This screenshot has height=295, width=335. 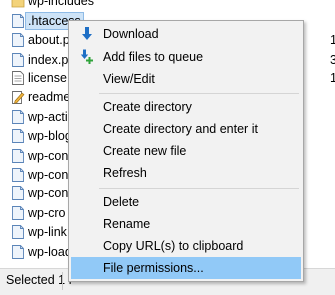 What do you see at coordinates (186, 173) in the screenshot?
I see `menu-item-refresh: Refresh` at bounding box center [186, 173].